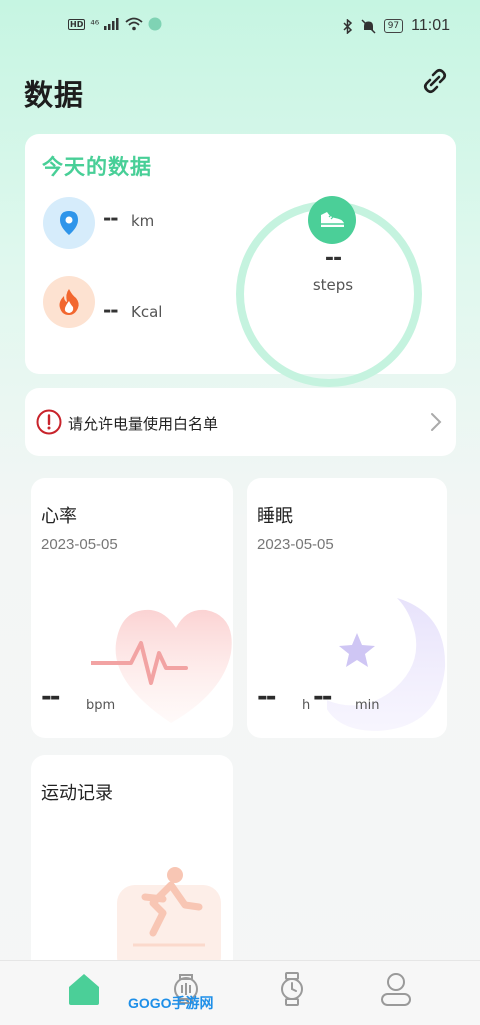 The width and height of the screenshot is (480, 1025). What do you see at coordinates (430, 25) in the screenshot?
I see `status-time: 11:01` at bounding box center [430, 25].